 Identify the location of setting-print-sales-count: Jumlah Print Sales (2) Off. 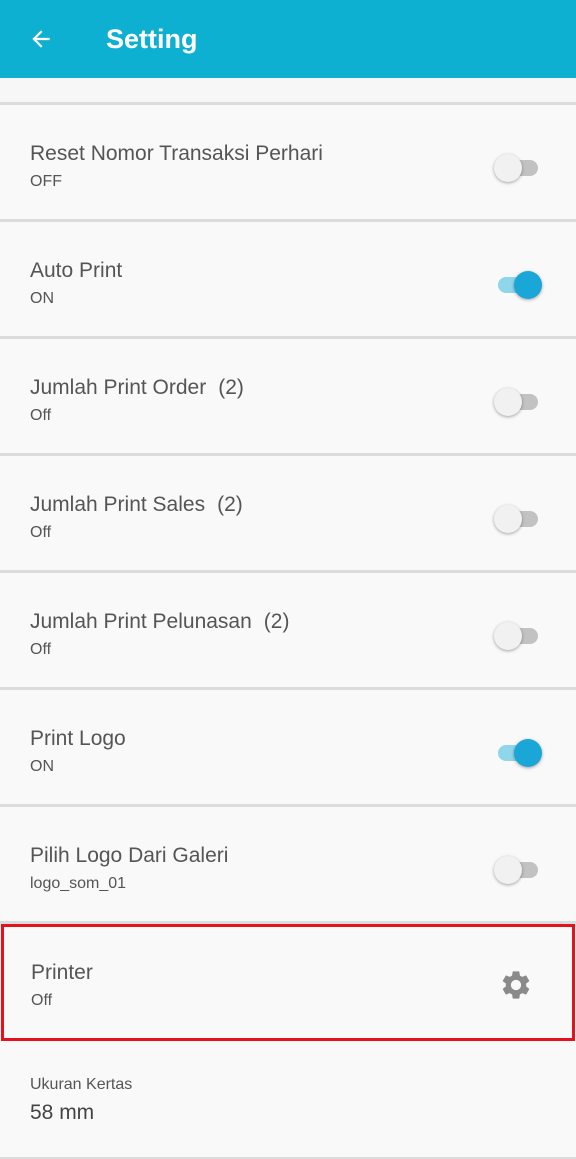
(288, 514).